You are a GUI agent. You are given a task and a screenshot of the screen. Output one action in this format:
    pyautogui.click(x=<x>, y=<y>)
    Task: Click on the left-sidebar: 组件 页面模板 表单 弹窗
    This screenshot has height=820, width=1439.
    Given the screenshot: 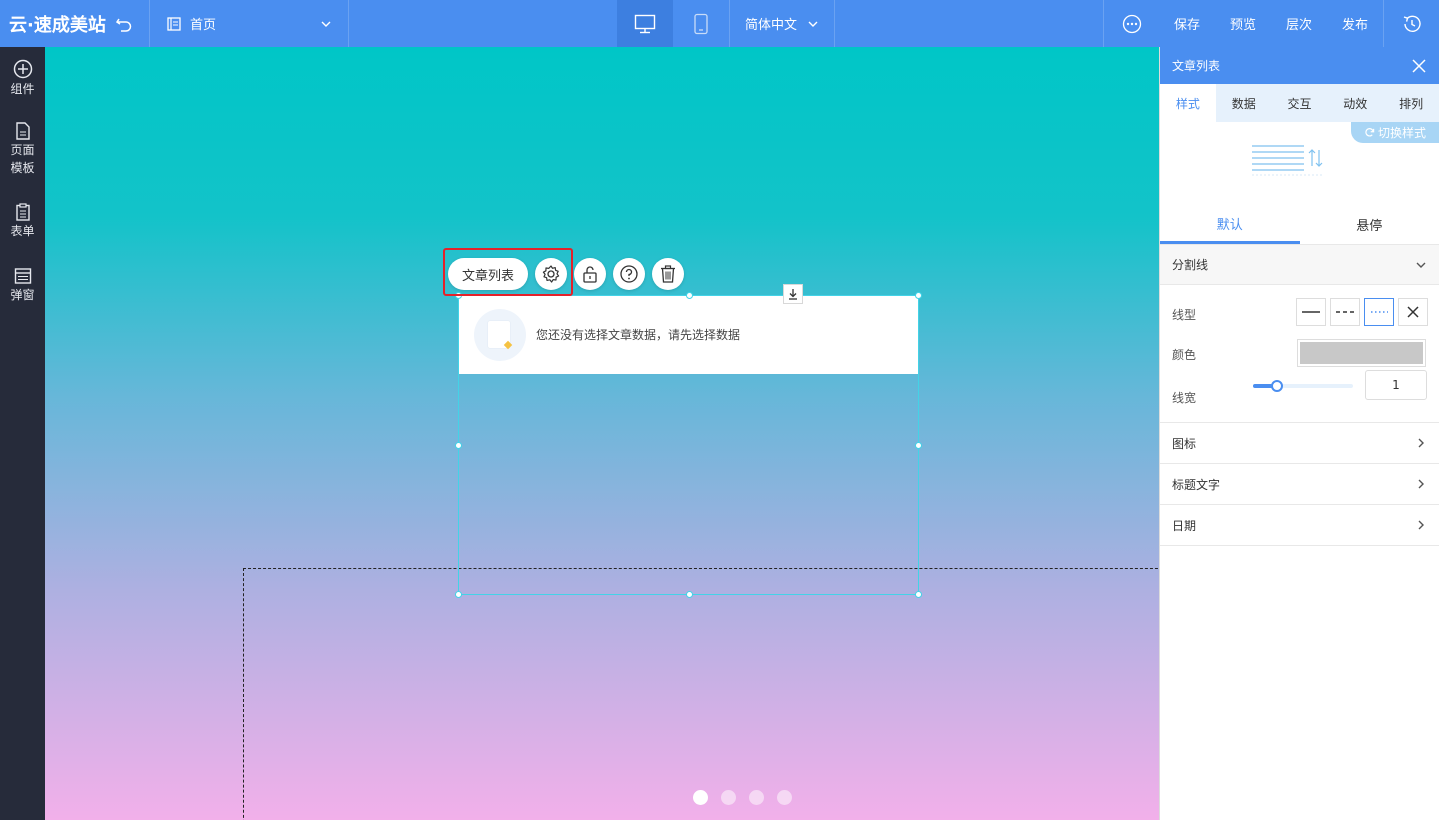 What is the action you would take?
    pyautogui.click(x=22, y=433)
    